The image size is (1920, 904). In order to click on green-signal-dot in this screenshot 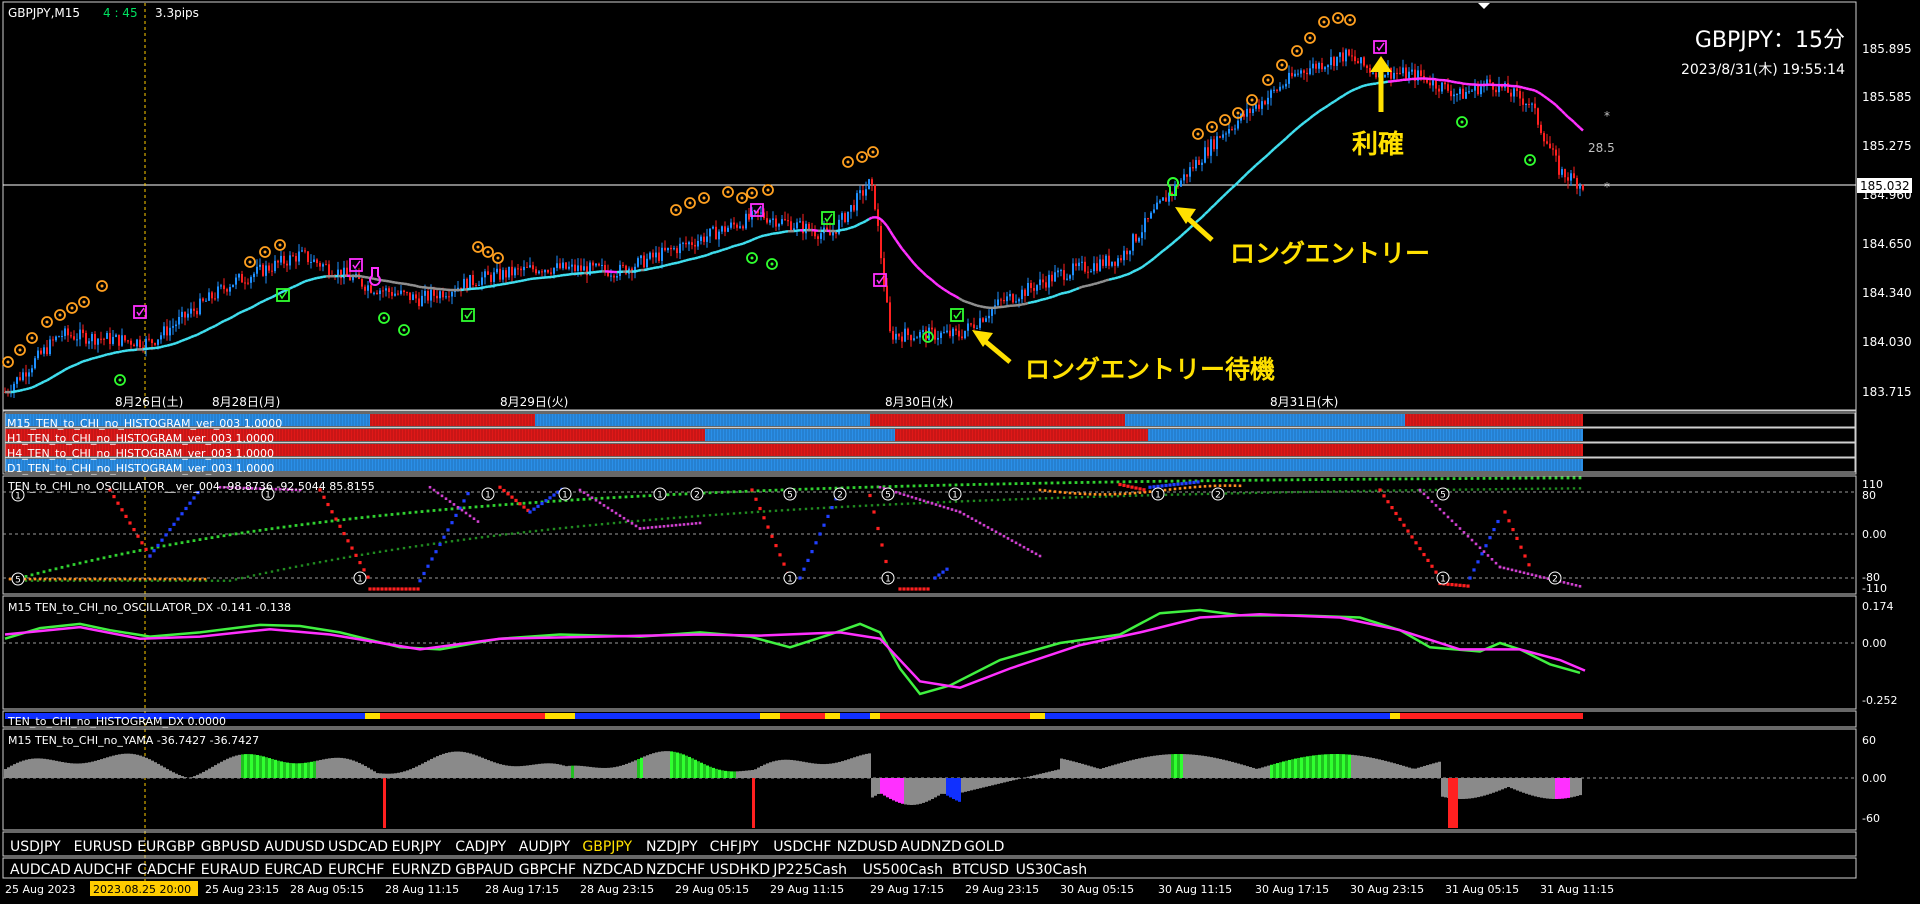, I will do `click(404, 330)`.